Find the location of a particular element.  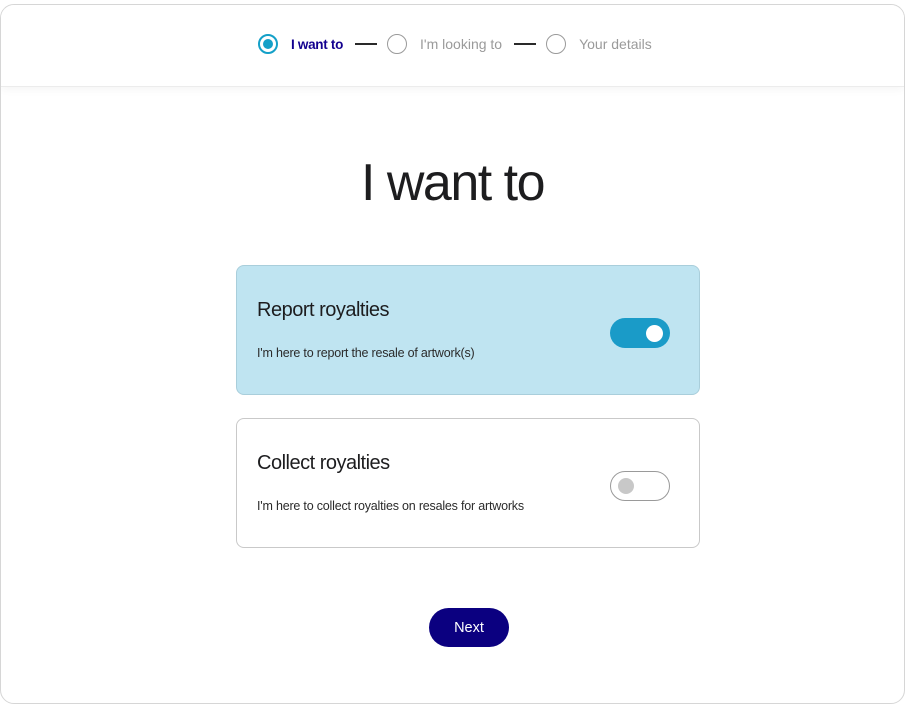

step-label: I'm looking to is located at coordinates (461, 44).